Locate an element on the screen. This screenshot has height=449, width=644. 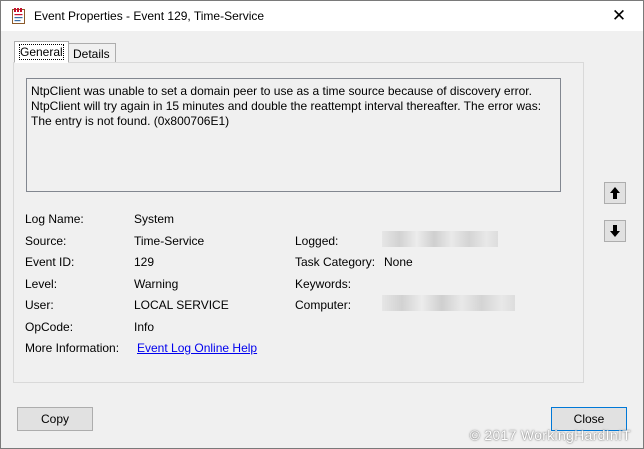
keywords-label: Keywords: is located at coordinates (323, 284).